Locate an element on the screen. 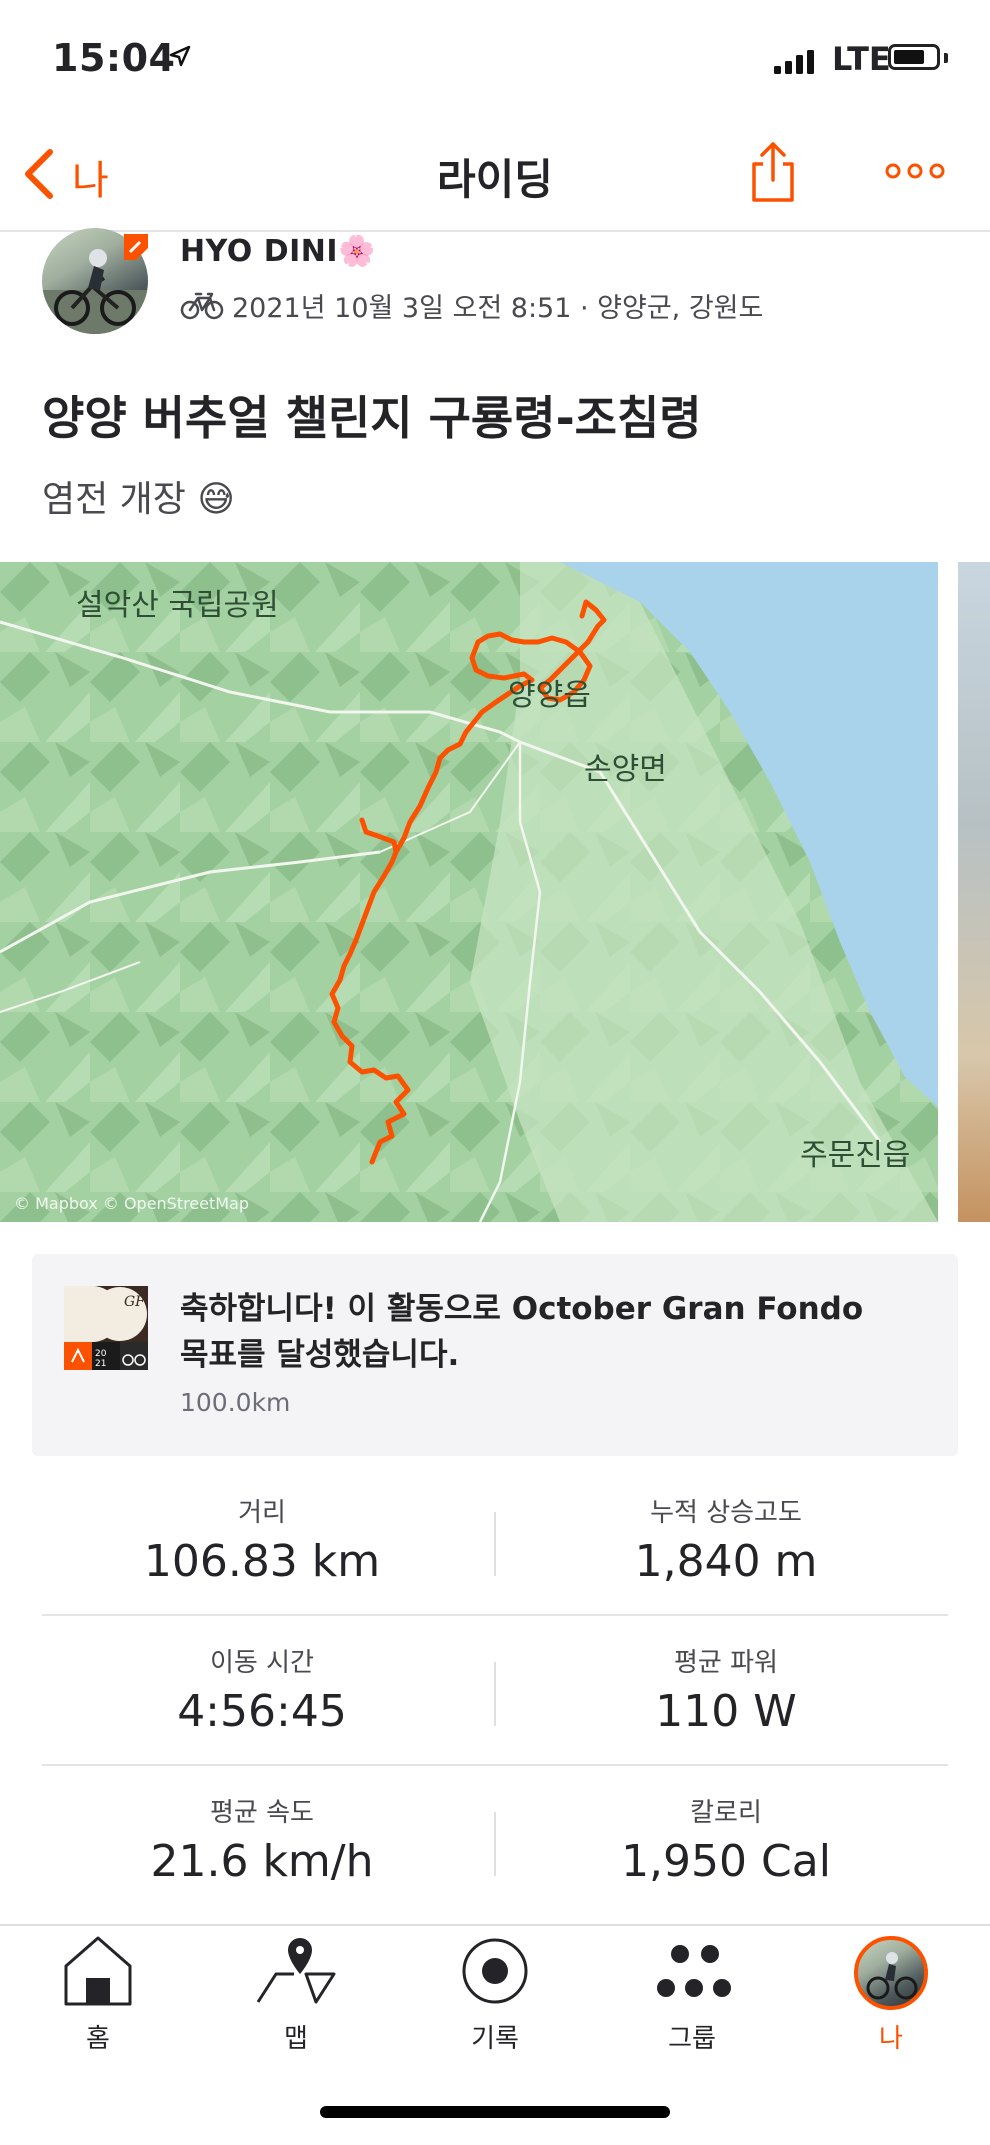 Image resolution: width=990 pixels, height=2145 pixels. location-arrow-icon is located at coordinates (180, 56).